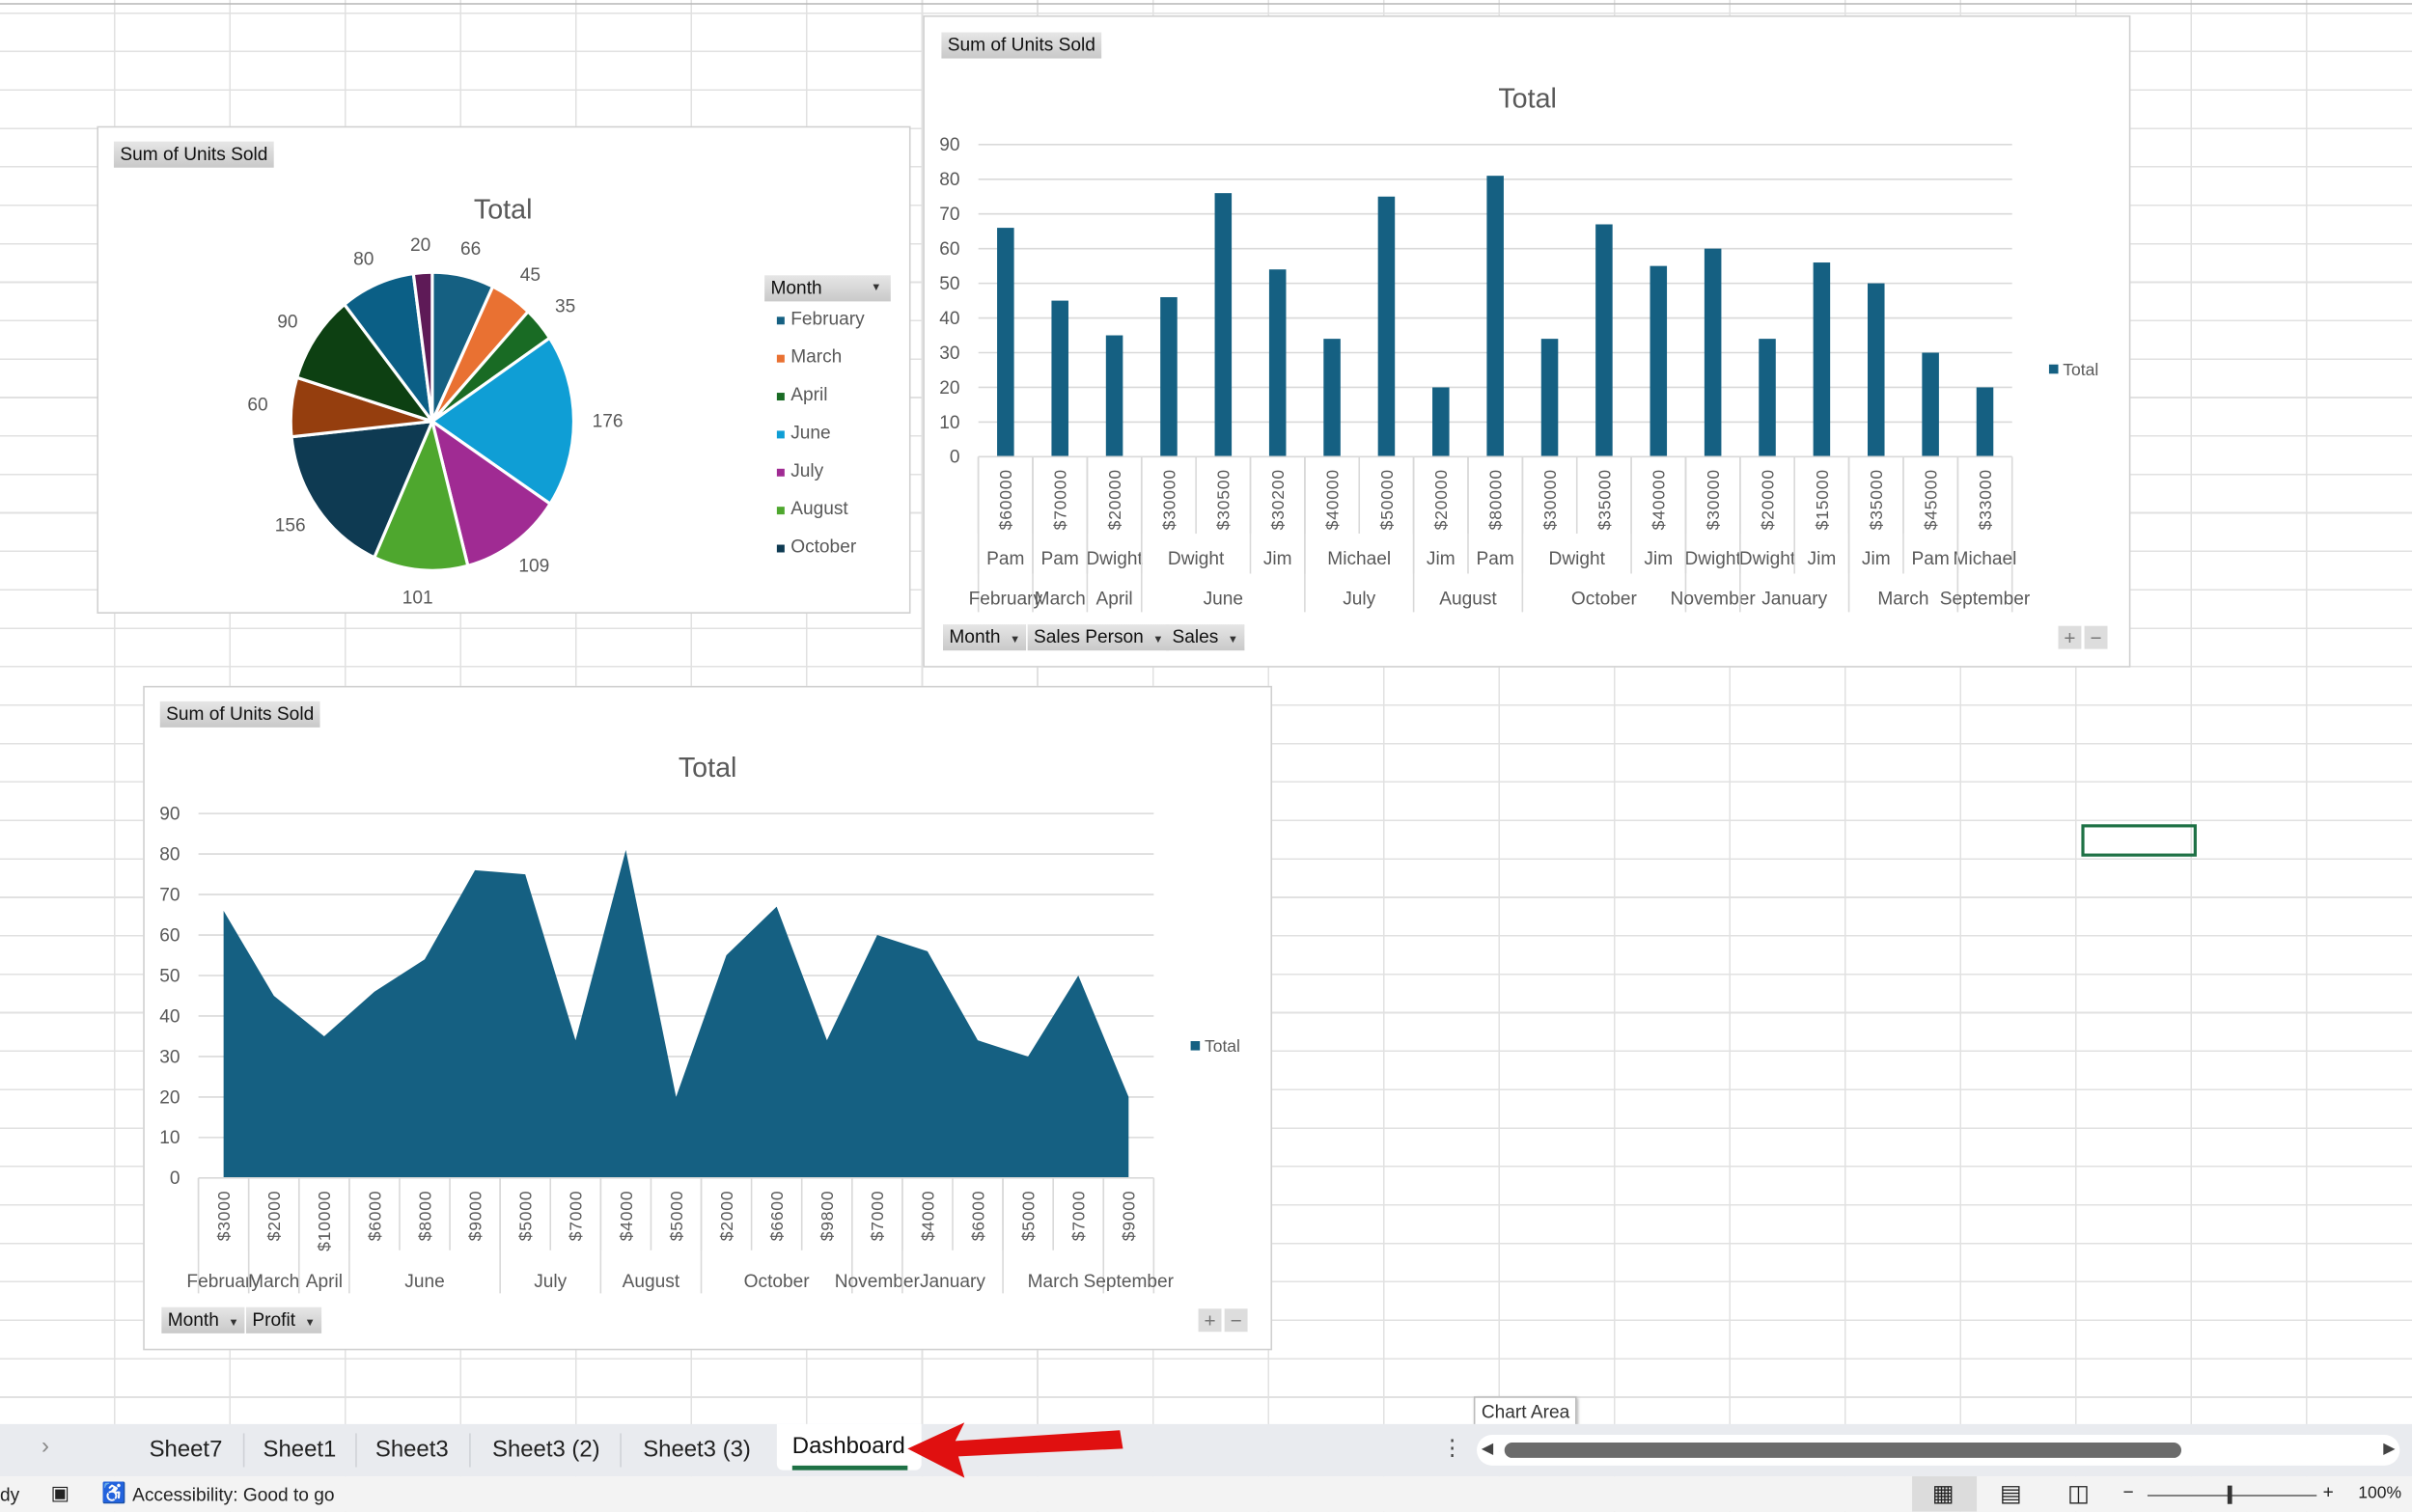 The width and height of the screenshot is (2412, 1512). Describe the element at coordinates (1943, 1493) in the screenshot. I see `normal-view-icon: ▦` at that location.